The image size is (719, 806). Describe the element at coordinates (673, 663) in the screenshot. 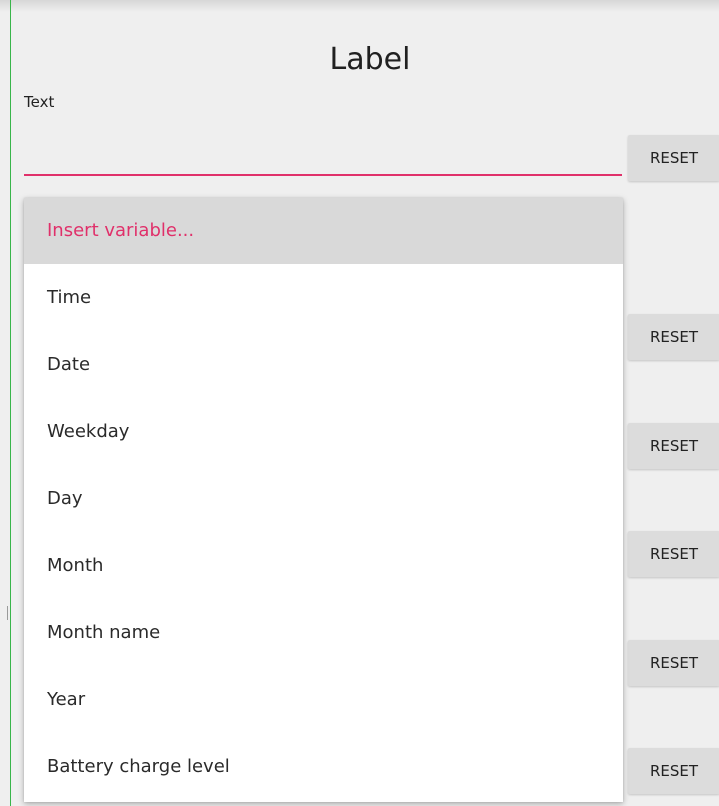

I see `reset-button-5: RESET` at that location.